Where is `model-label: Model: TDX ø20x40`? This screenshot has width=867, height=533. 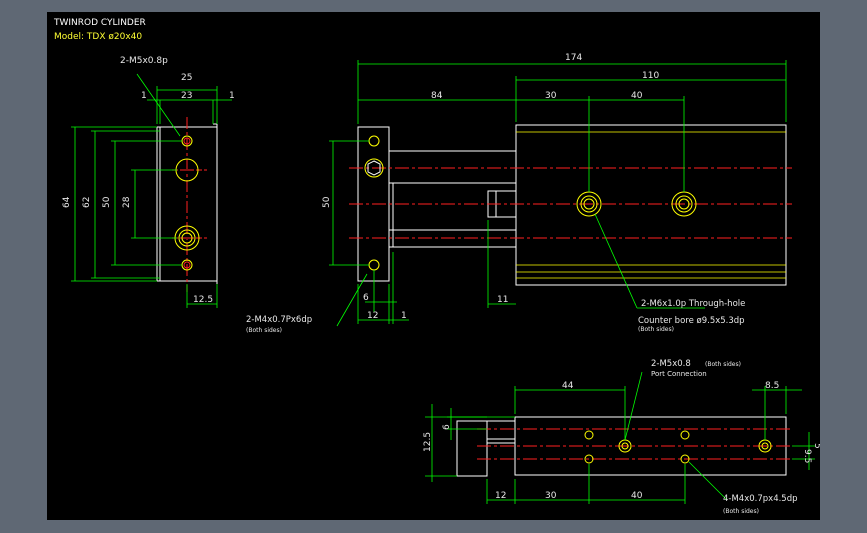 model-label: Model: TDX ø20x40 is located at coordinates (98, 37).